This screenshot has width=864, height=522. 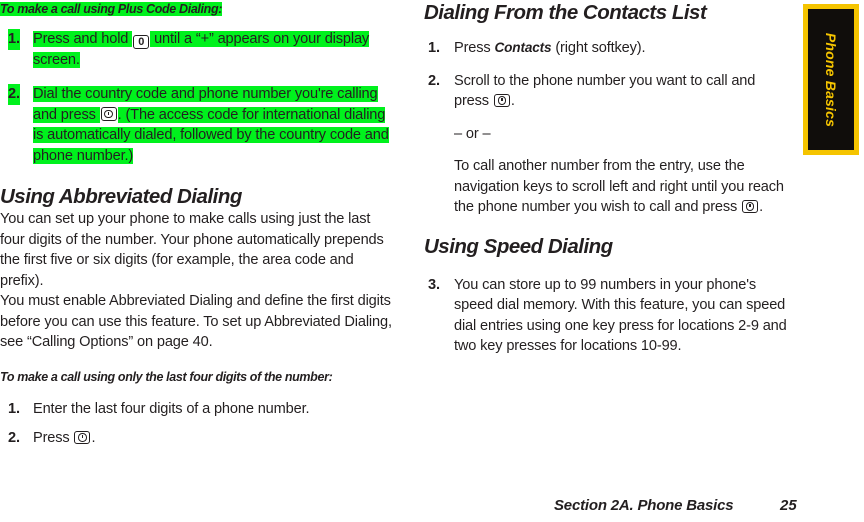 I want to click on step-text-before-key: Press and hold, so click(x=83, y=39).